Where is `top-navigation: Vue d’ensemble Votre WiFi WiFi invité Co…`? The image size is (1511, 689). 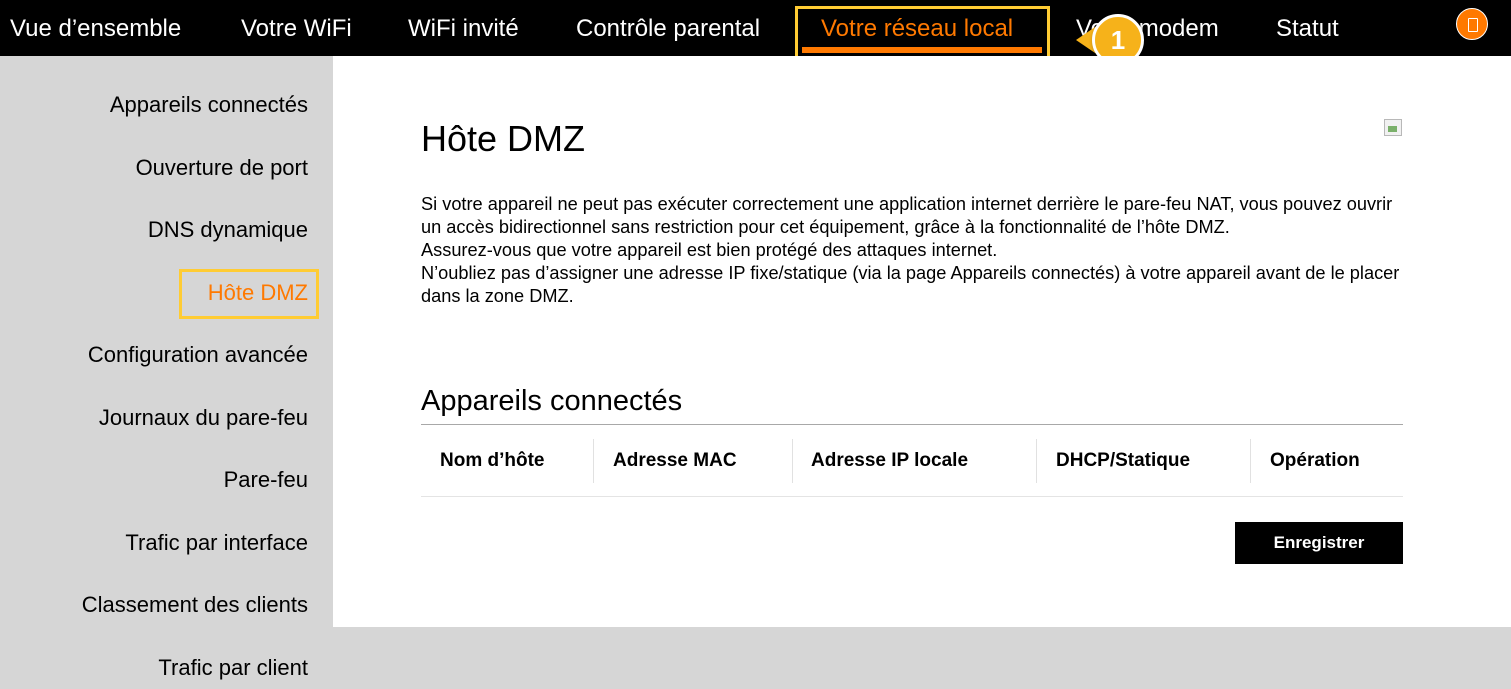
top-navigation: Vue d’ensemble Votre WiFi WiFi invité Co… is located at coordinates (755, 28).